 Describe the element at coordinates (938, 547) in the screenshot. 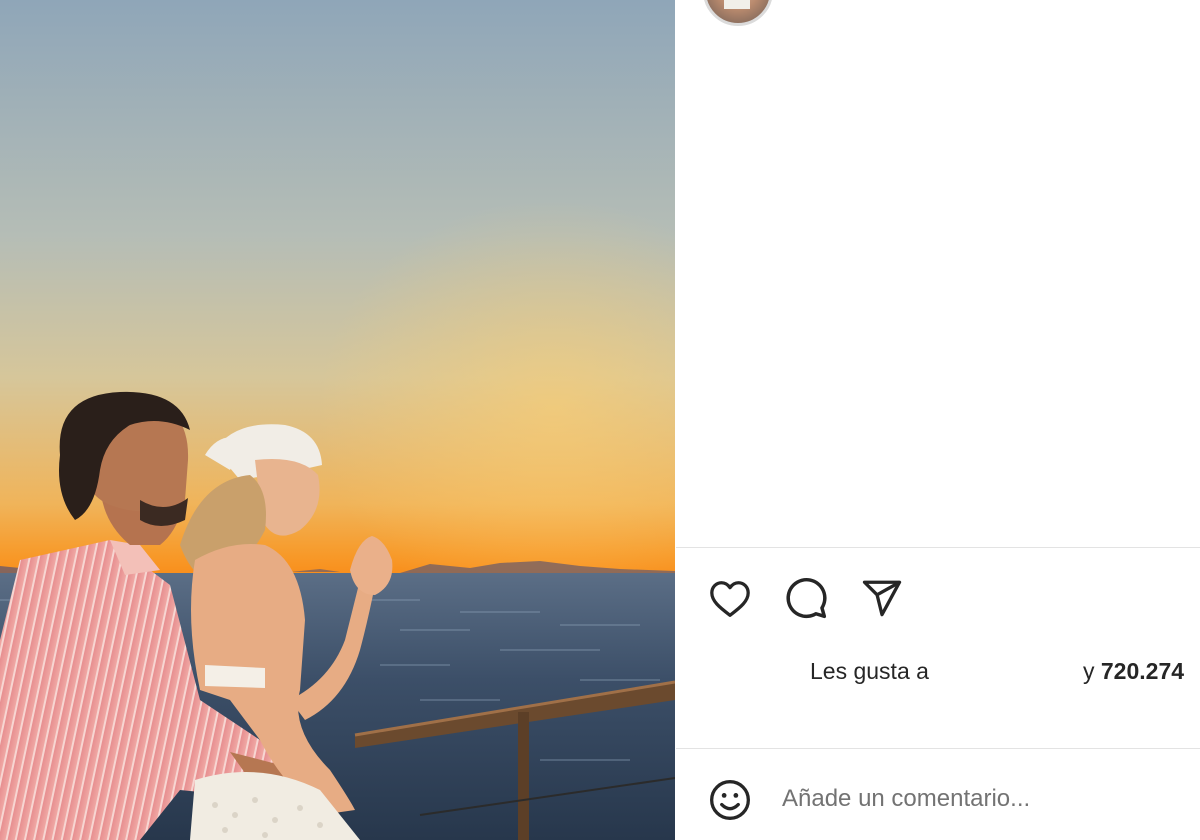

I see `actions-divider` at that location.